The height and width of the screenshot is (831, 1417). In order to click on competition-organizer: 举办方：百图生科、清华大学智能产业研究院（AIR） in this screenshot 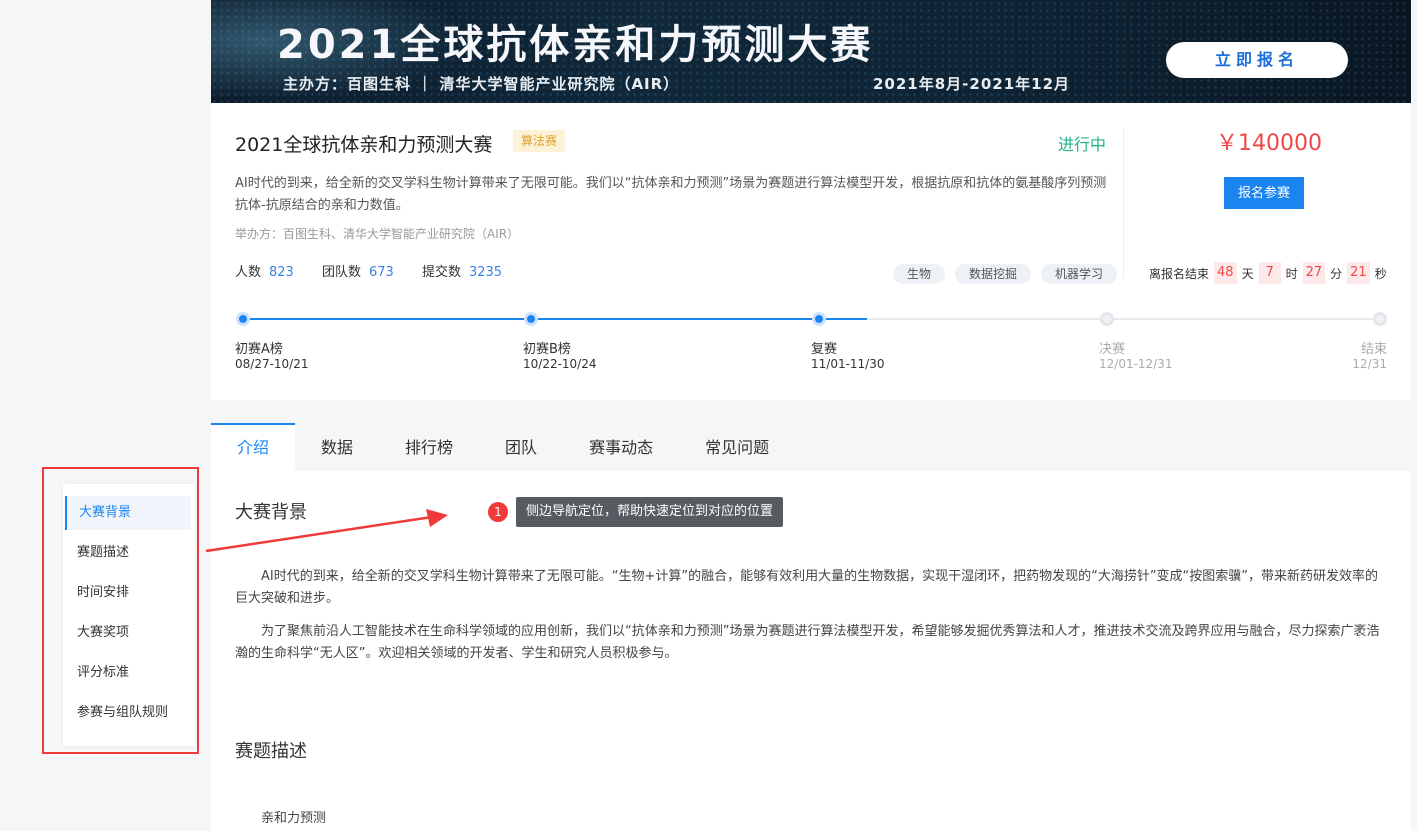, I will do `click(377, 234)`.